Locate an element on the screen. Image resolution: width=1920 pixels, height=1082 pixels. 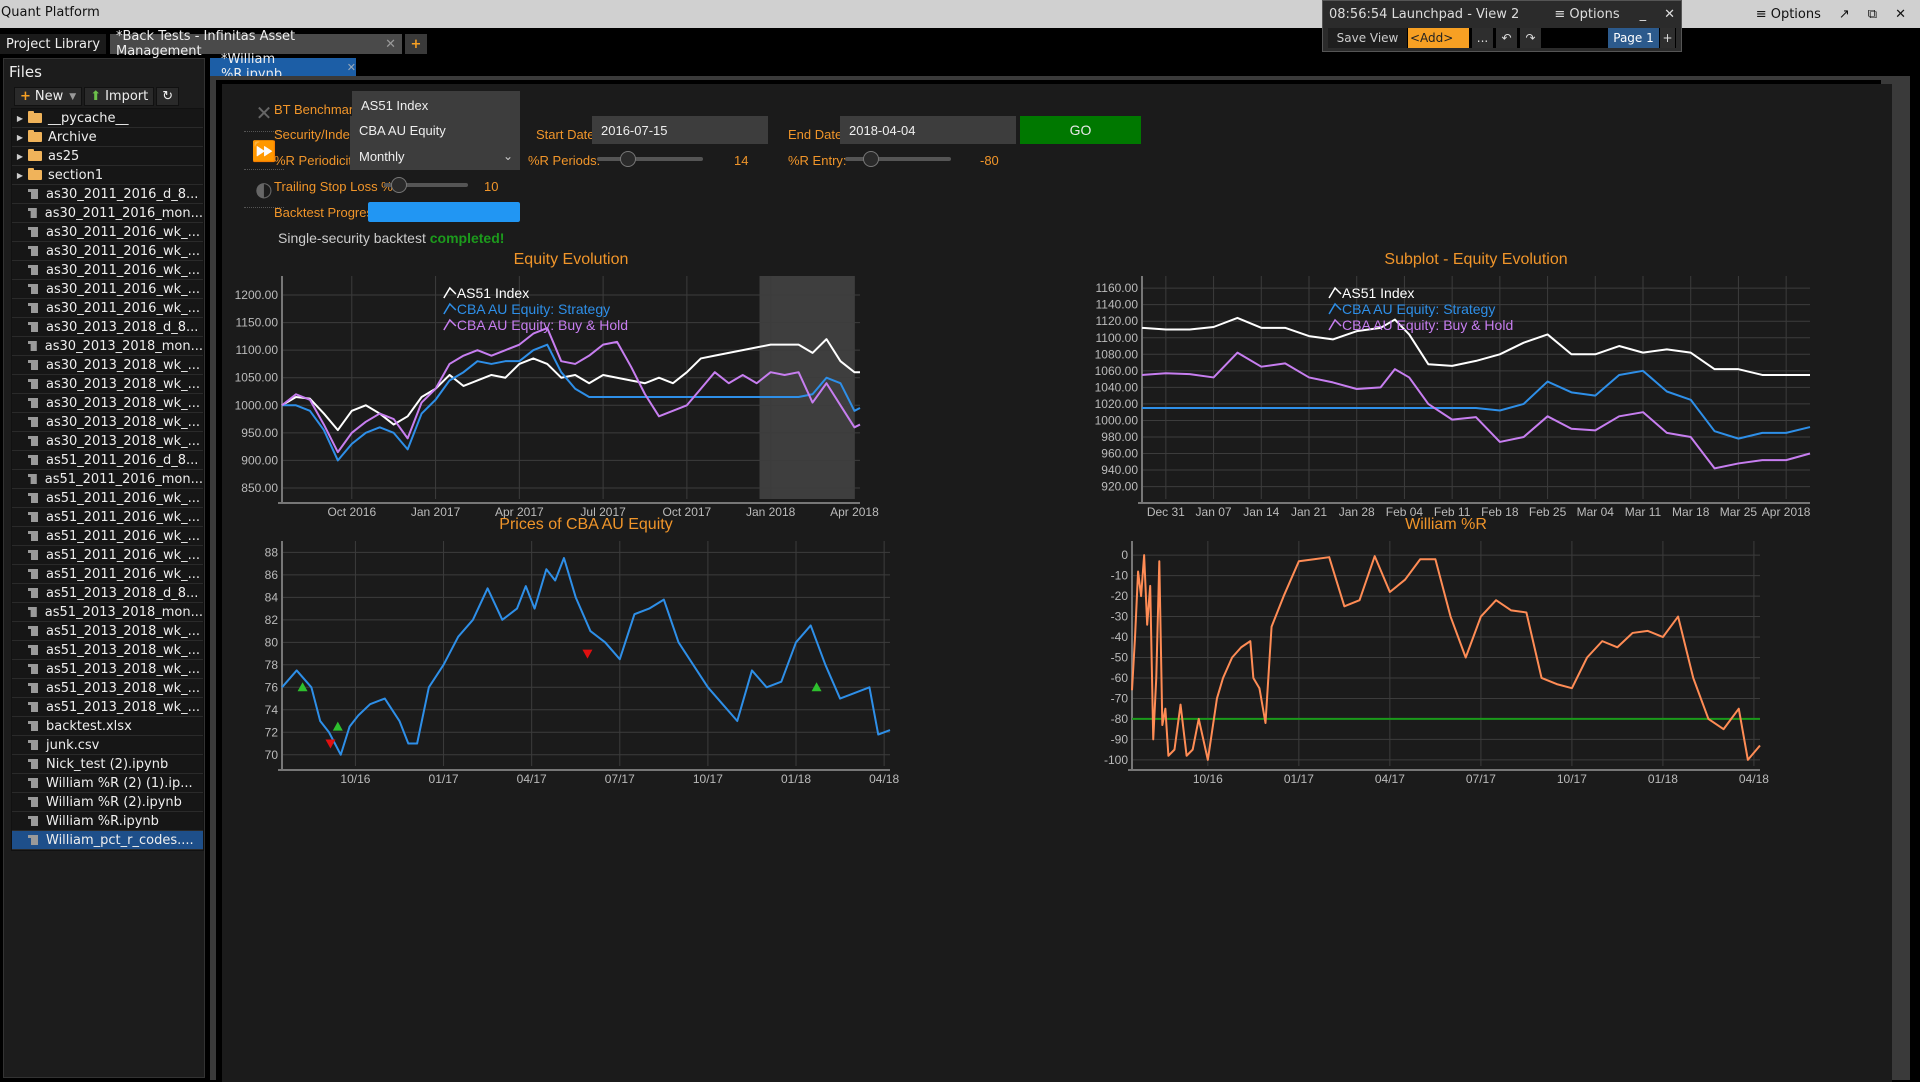
launchpad-close-icon: ✕ is located at coordinates (1669, 14).